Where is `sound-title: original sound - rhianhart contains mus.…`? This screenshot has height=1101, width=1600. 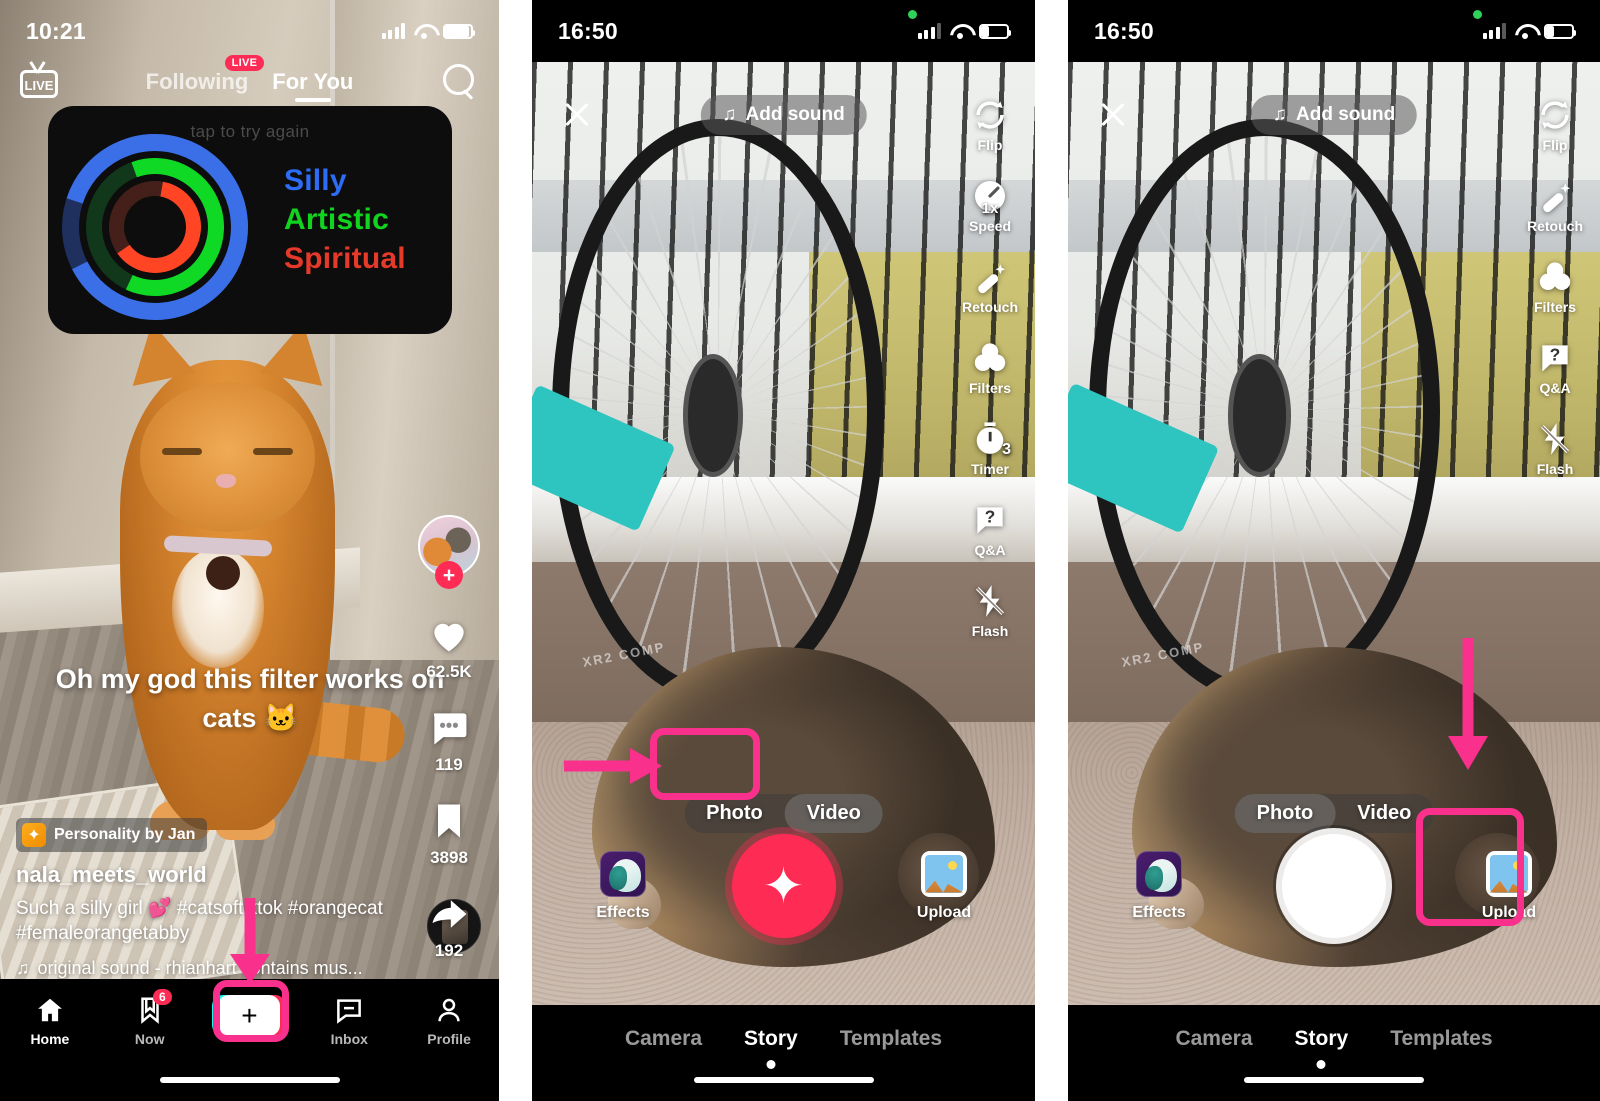 sound-title: original sound - rhianhart contains mus.… is located at coordinates (200, 968).